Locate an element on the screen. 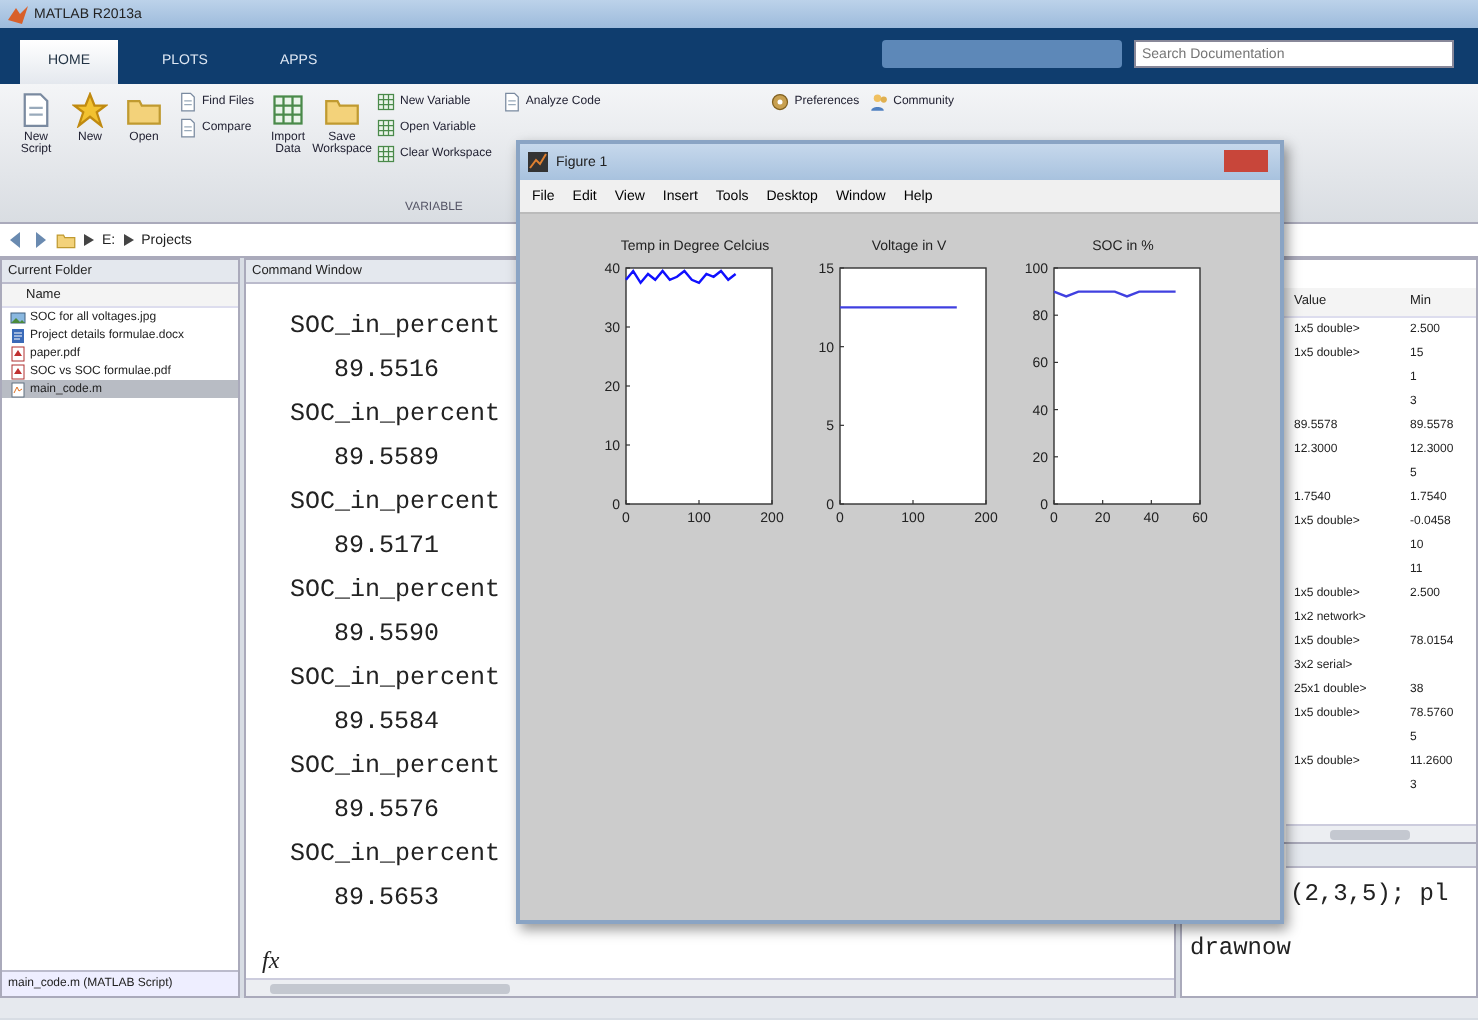 This screenshot has height=1020, width=1478. figure-icon is located at coordinates (538, 162).